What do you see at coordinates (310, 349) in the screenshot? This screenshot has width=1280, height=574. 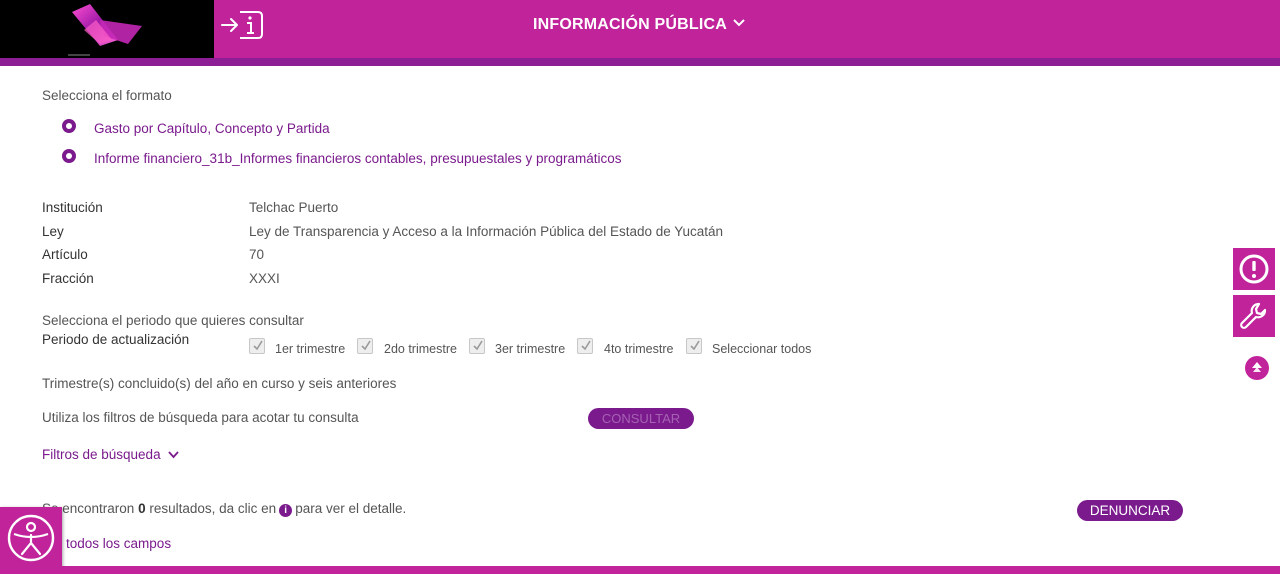 I see `label-1er-trimestre: 1er trimestre` at bounding box center [310, 349].